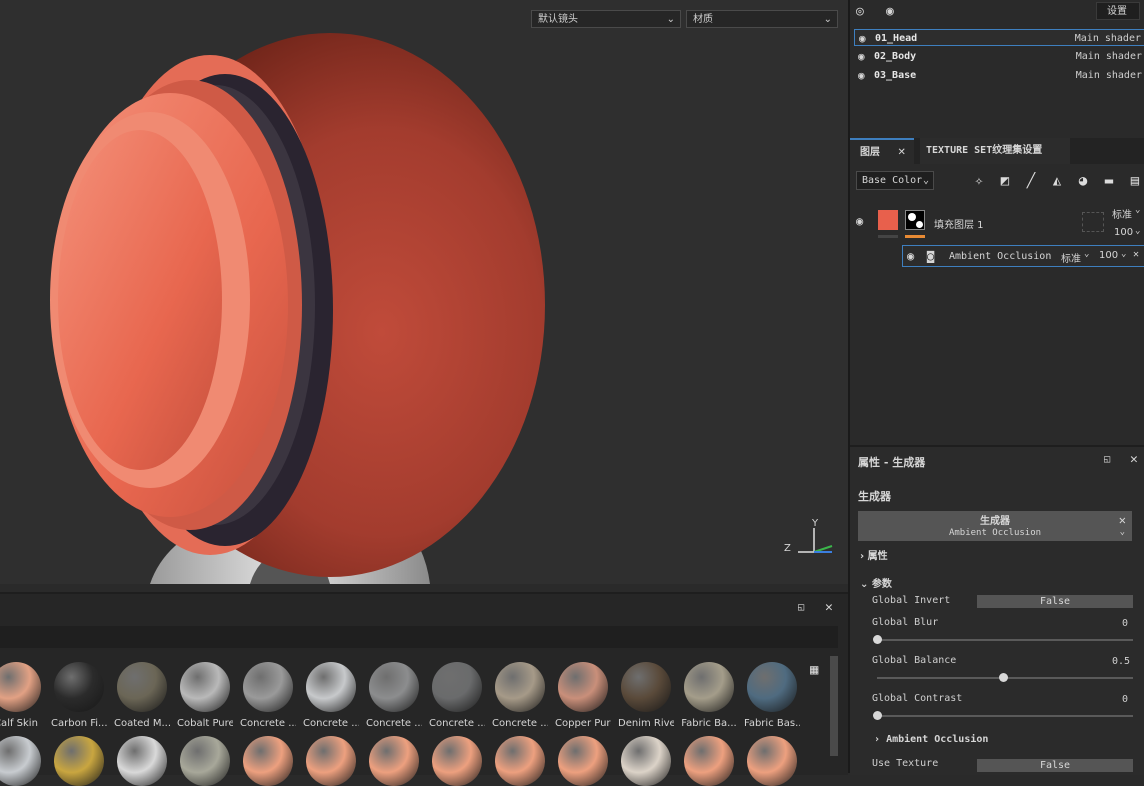 This screenshot has width=1144, height=786. I want to click on effect-blend-mode: 标准, so click(1071, 257).